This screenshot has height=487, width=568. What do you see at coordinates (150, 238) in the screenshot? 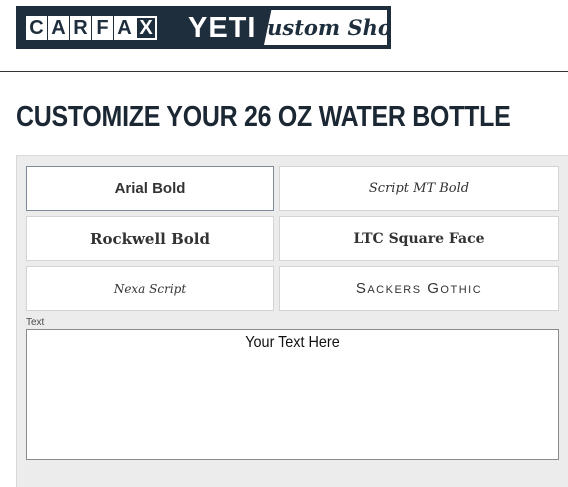
I see `font-option-rockwell-bold: Rockwell Bold` at bounding box center [150, 238].